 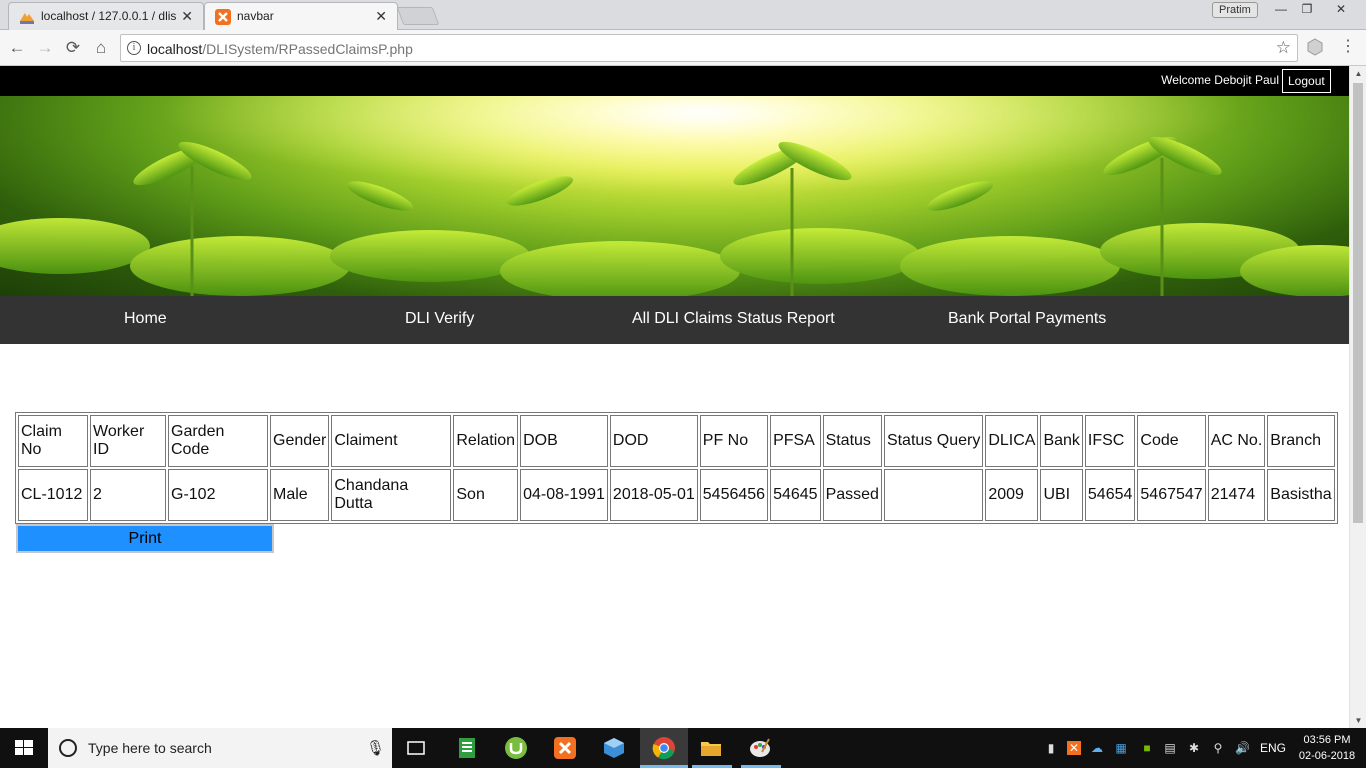 What do you see at coordinates (145, 538) in the screenshot?
I see `print-button: Print` at bounding box center [145, 538].